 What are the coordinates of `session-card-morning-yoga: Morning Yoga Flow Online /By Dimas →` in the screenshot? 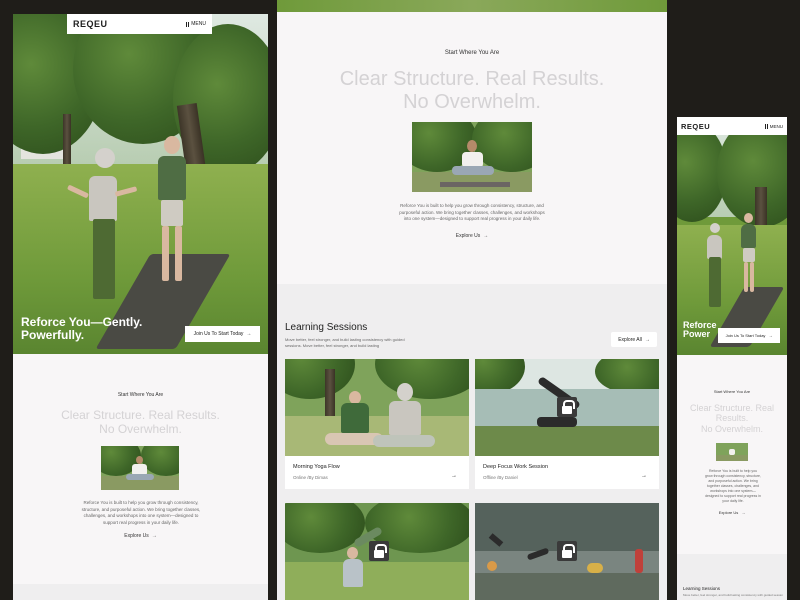 It's located at (377, 424).